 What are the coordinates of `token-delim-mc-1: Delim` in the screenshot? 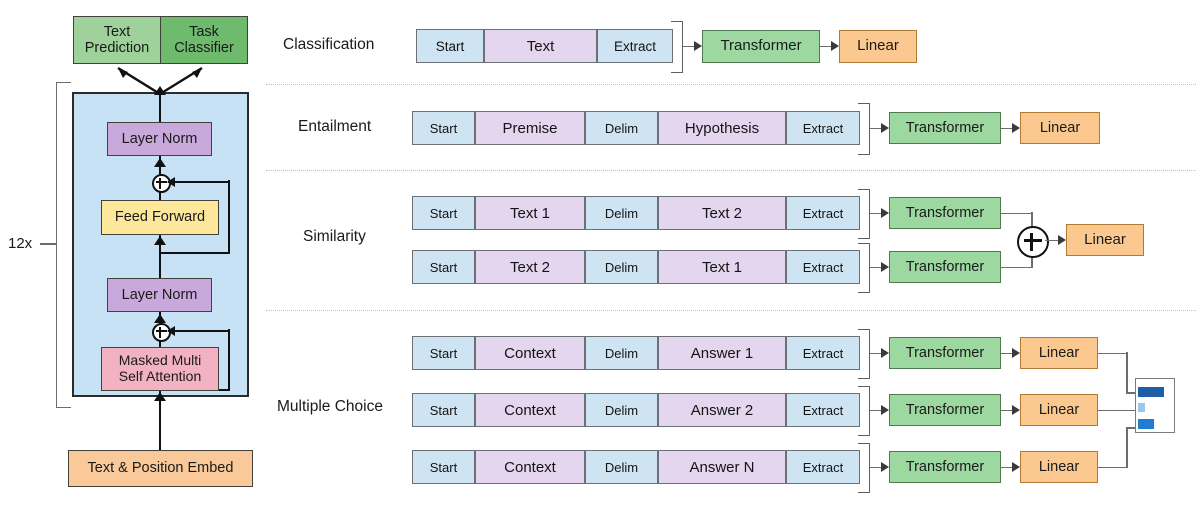 It's located at (621, 353).